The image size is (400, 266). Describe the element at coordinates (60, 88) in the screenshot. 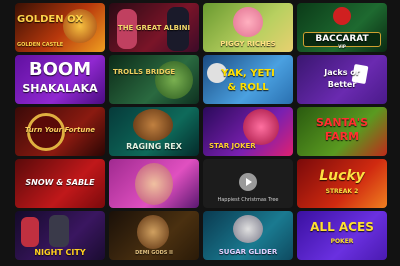

I see `game-subtitle: SHAKALAKA` at that location.